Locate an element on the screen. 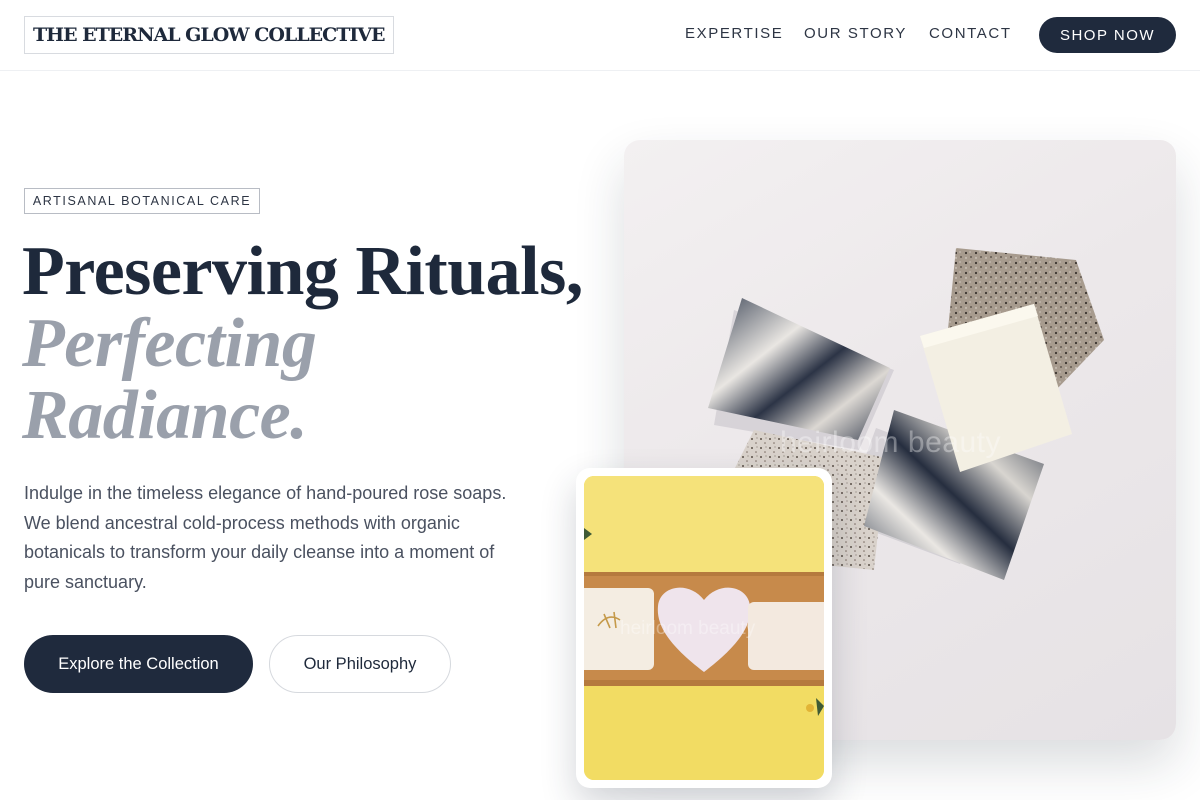 Image resolution: width=1200 pixels, height=800 pixels. our-philosophy-button: Our Philosophy is located at coordinates (360, 664).